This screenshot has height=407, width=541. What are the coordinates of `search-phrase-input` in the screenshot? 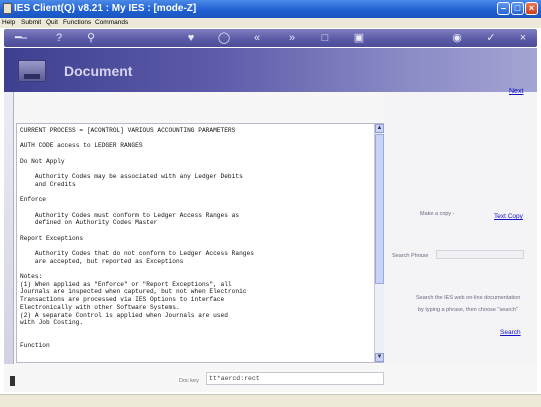 It's located at (480, 254).